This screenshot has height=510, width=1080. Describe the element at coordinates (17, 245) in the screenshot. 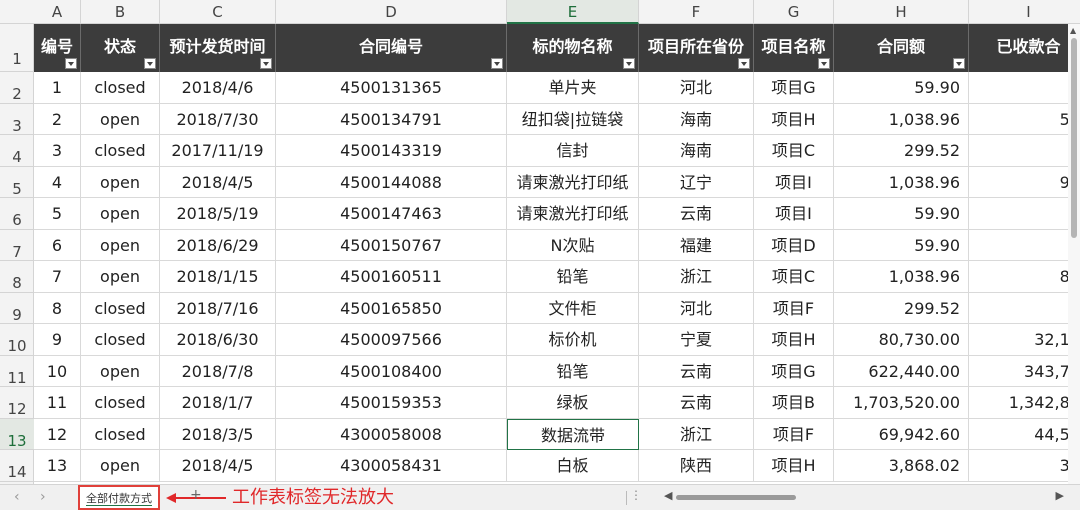

I see `row-header-7: 7` at that location.